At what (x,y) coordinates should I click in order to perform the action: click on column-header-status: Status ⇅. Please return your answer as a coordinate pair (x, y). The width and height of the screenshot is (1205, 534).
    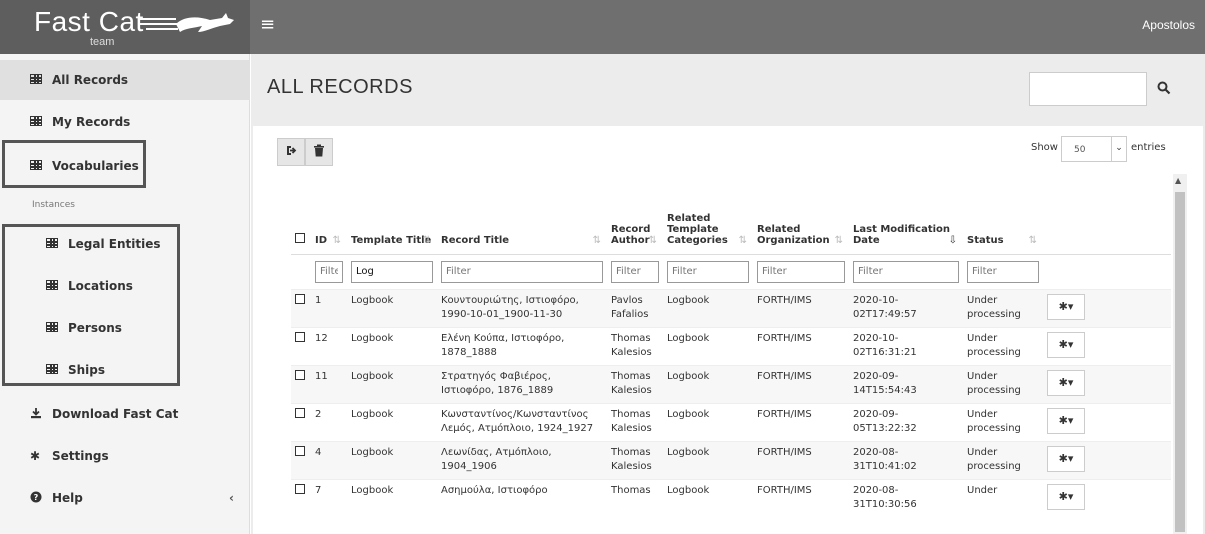
    Looking at the image, I should click on (1003, 214).